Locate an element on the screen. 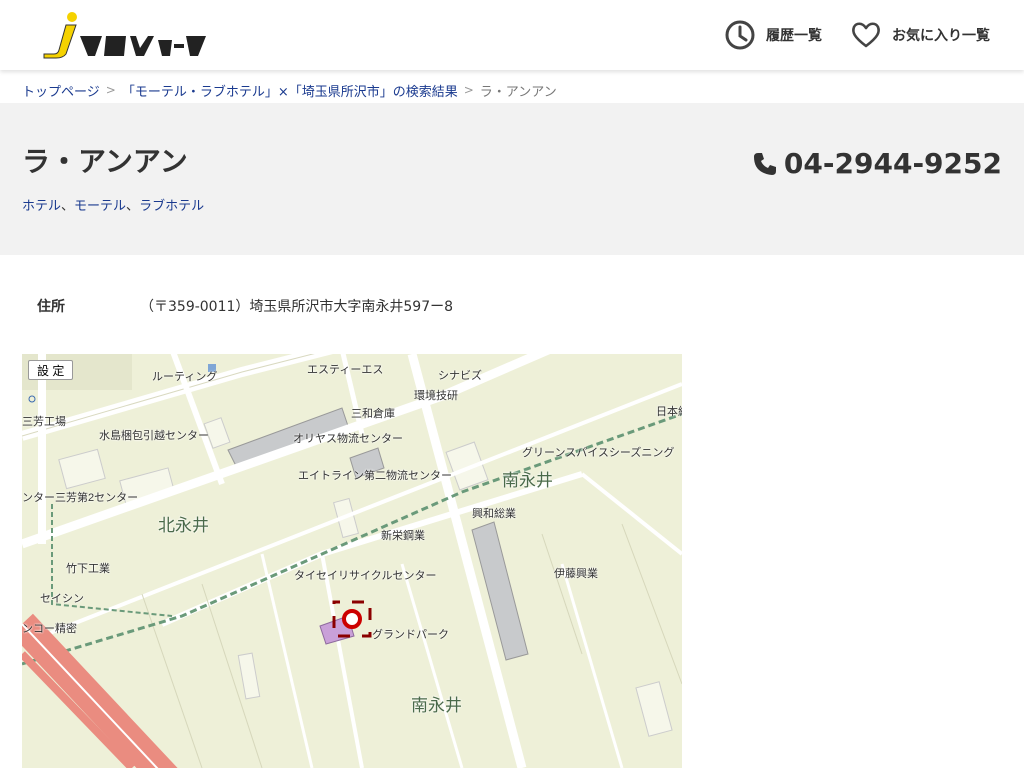 The width and height of the screenshot is (1024, 768). category-link-motel: モーテル is located at coordinates (100, 206).